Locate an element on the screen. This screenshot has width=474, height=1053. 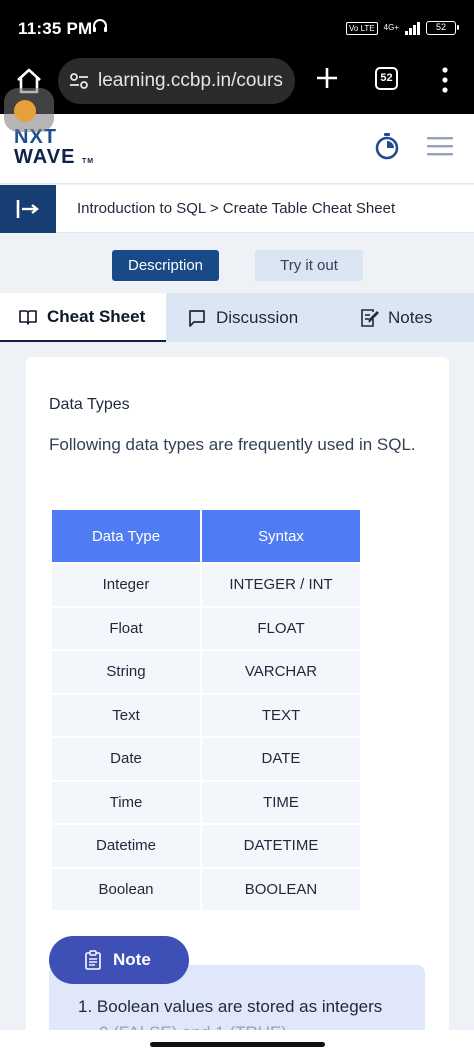
headset-icon is located at coordinates (100, 25).